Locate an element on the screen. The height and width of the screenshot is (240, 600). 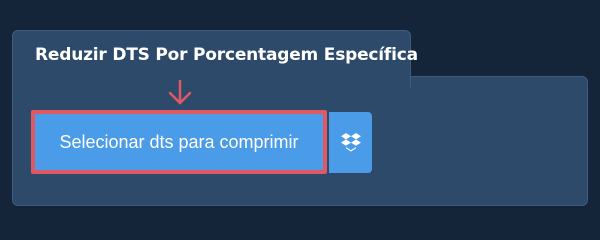
dropbox-button is located at coordinates (350, 142).